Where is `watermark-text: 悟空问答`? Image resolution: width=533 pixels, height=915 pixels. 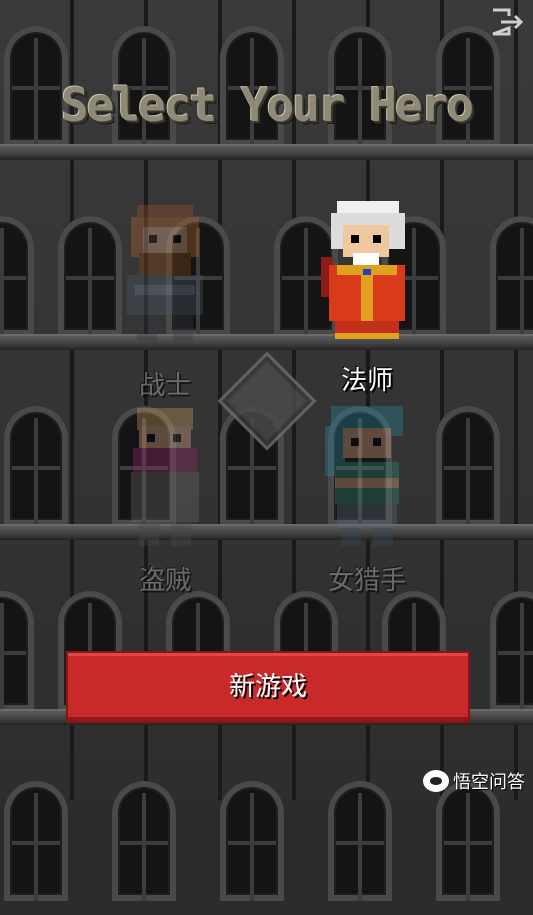 watermark-text: 悟空问答 is located at coordinates (489, 782).